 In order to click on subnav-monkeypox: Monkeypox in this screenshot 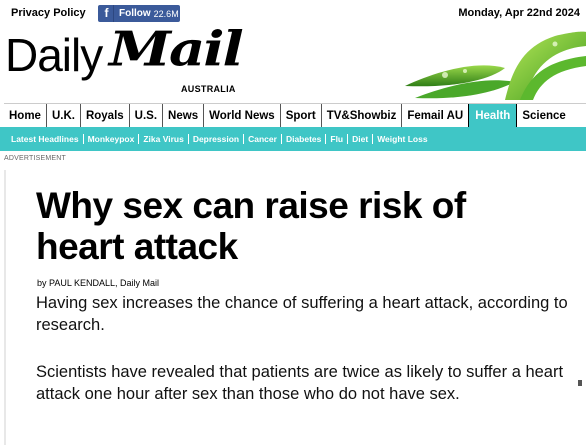, I will do `click(112, 139)`.